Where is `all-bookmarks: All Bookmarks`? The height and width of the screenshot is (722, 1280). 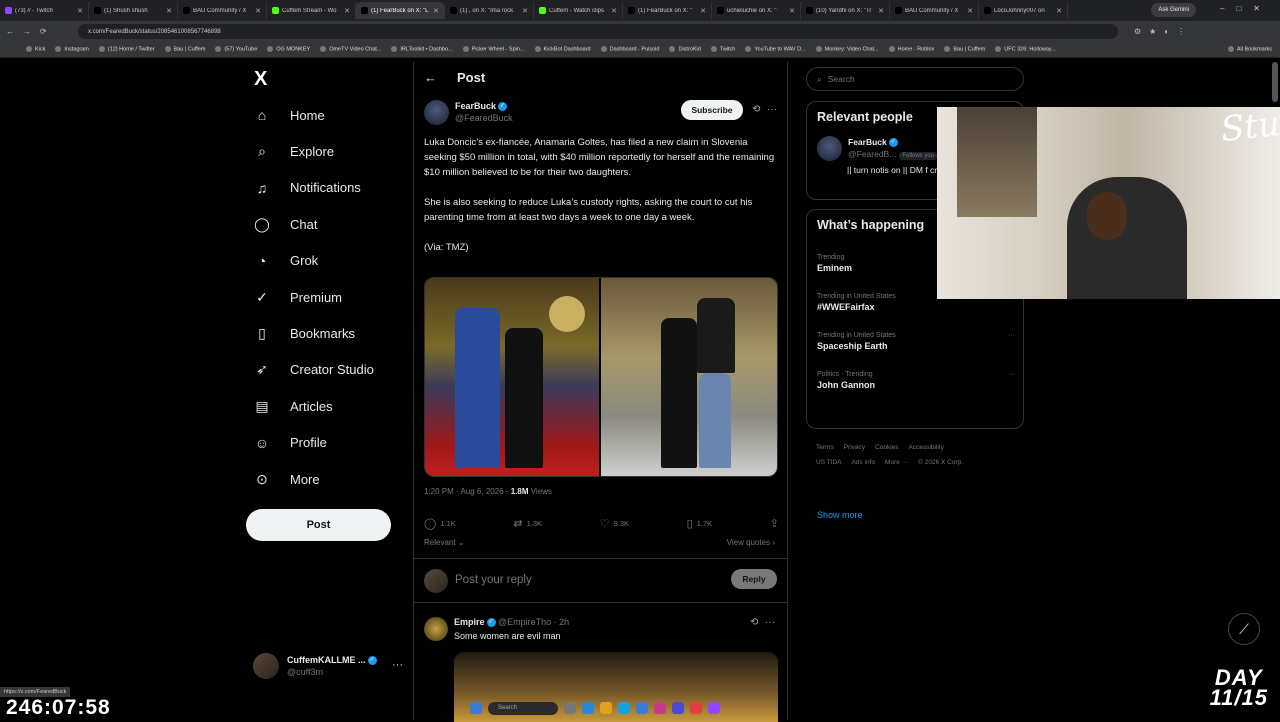
all-bookmarks: All Bookmarks is located at coordinates (1250, 49).